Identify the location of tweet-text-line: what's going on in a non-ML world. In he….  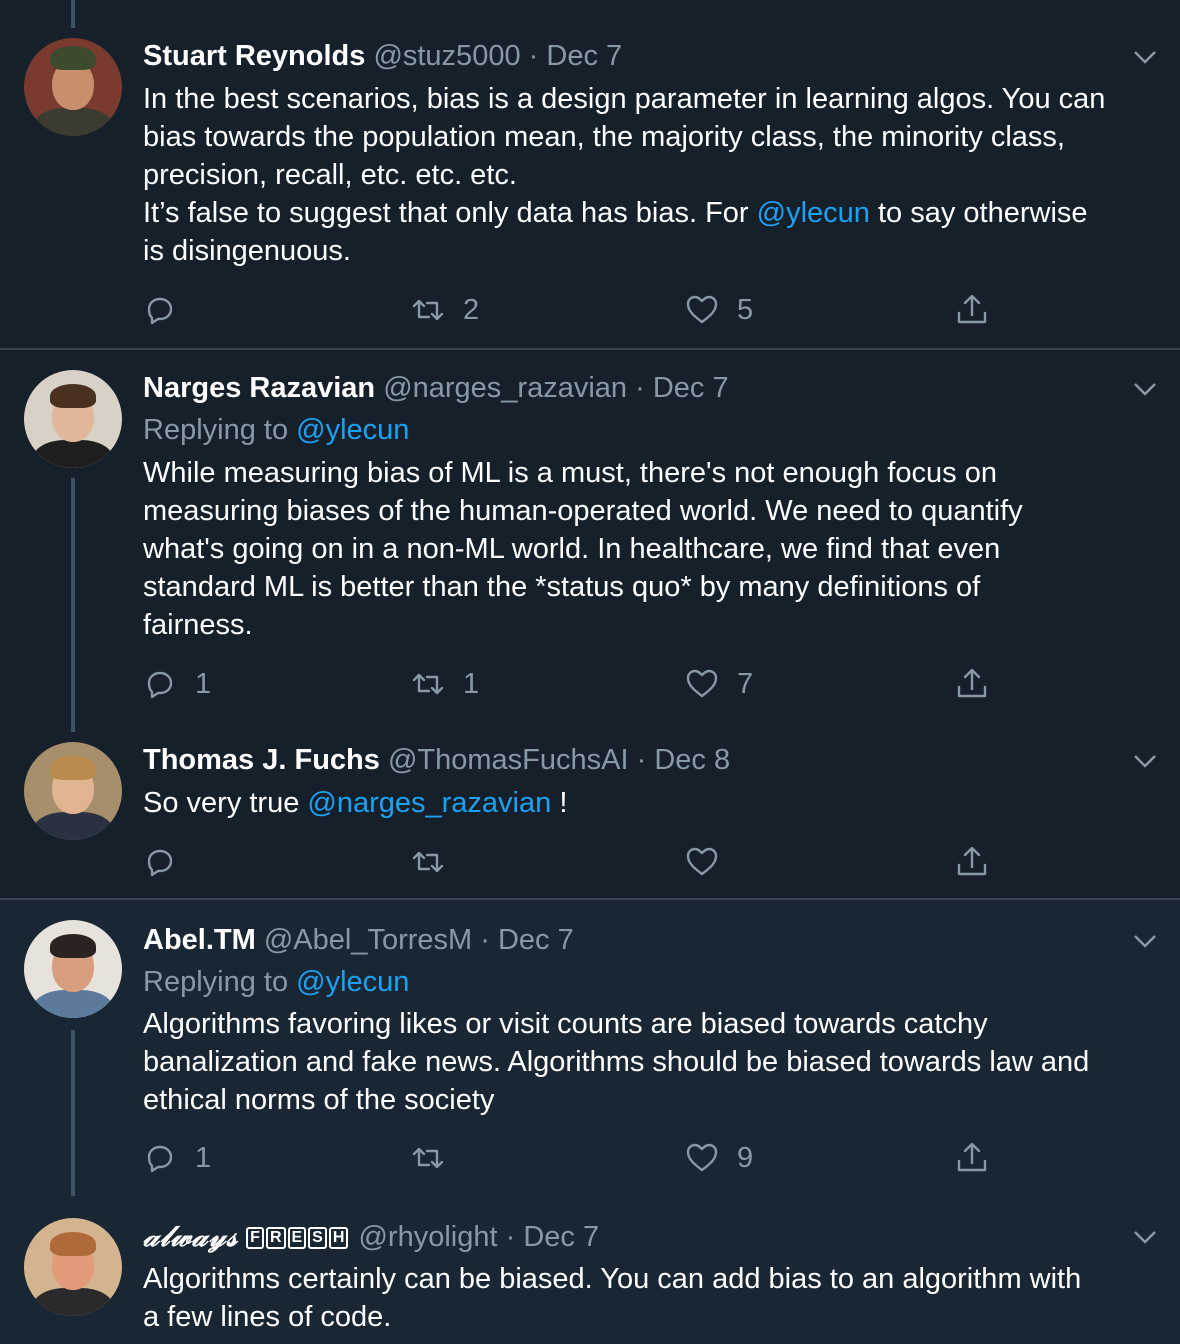
(572, 549).